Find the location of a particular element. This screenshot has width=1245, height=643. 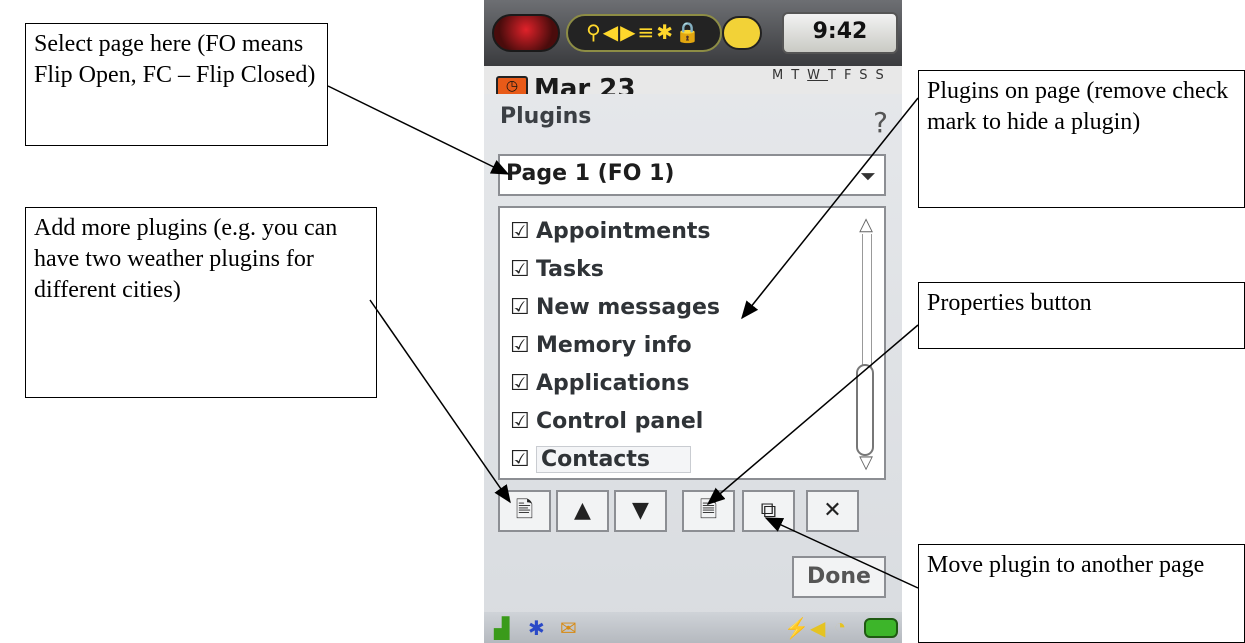

page-selector-dropdown: Page 1 (FO 1) ⏷ is located at coordinates (692, 175).